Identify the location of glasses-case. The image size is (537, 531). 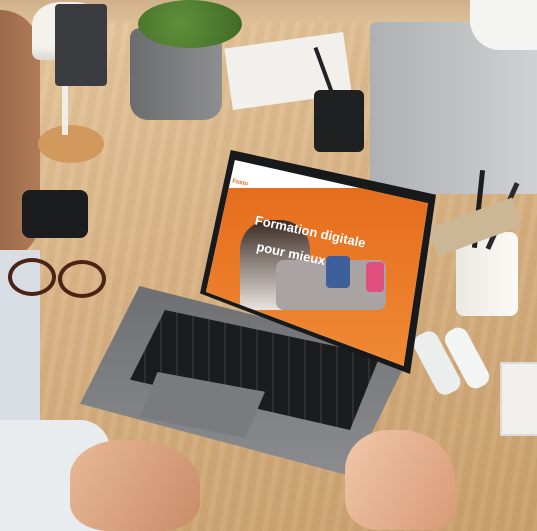
(55, 214).